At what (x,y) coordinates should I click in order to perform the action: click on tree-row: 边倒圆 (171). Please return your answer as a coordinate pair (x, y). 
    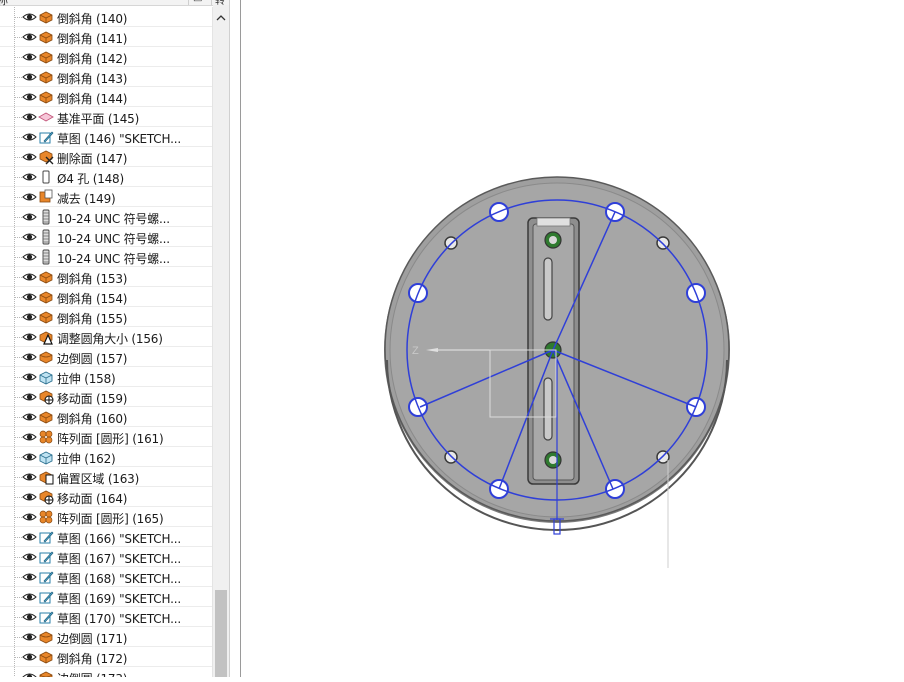
    Looking at the image, I should click on (106, 637).